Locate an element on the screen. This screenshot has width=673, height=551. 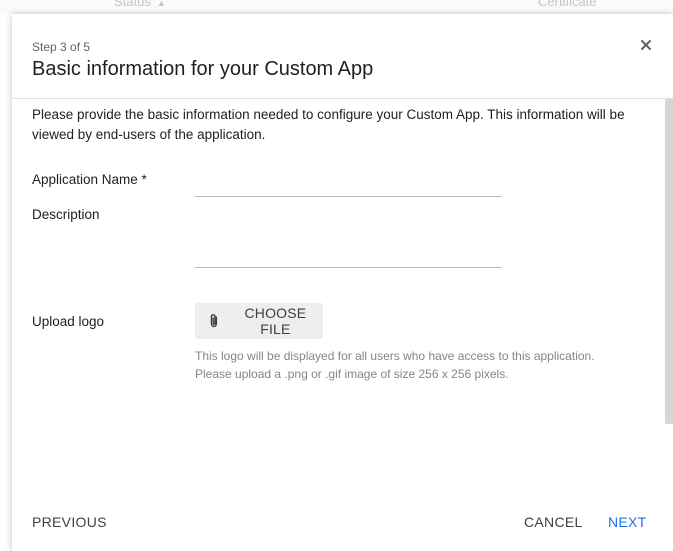
sort-arrow-icon: ▲ is located at coordinates (161, 4).